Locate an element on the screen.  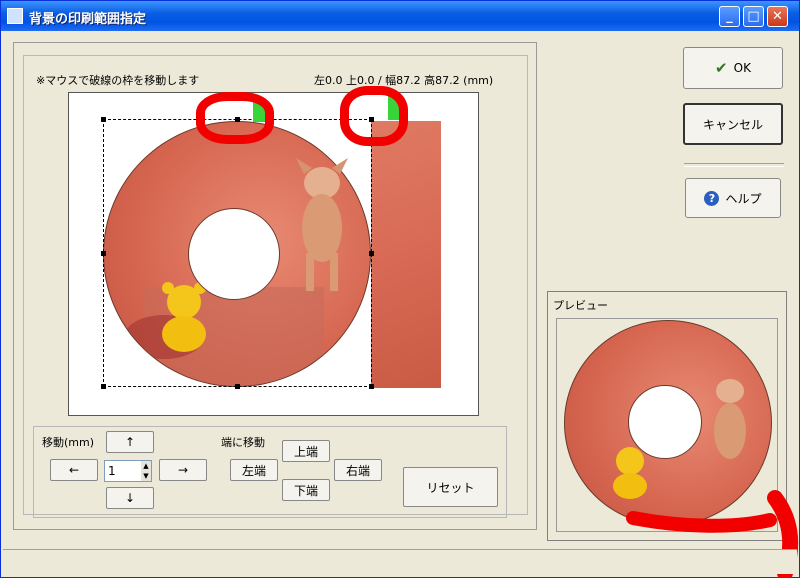
ok-label: OK is located at coordinates (742, 68).